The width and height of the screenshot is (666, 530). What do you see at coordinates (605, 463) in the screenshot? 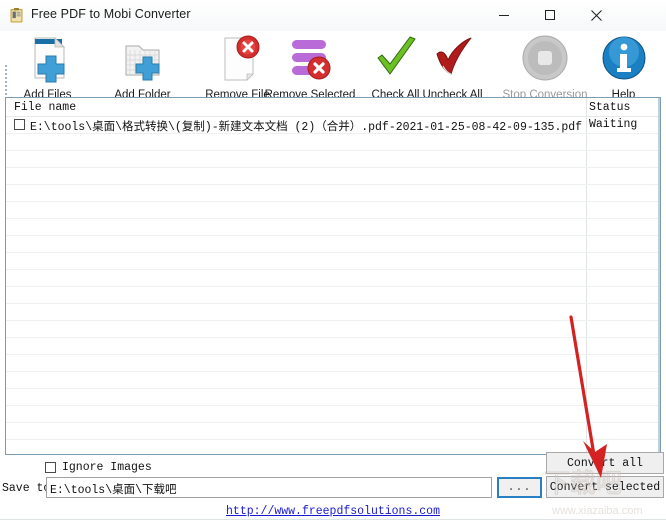
I see `convert-all-button: Convert all` at bounding box center [605, 463].